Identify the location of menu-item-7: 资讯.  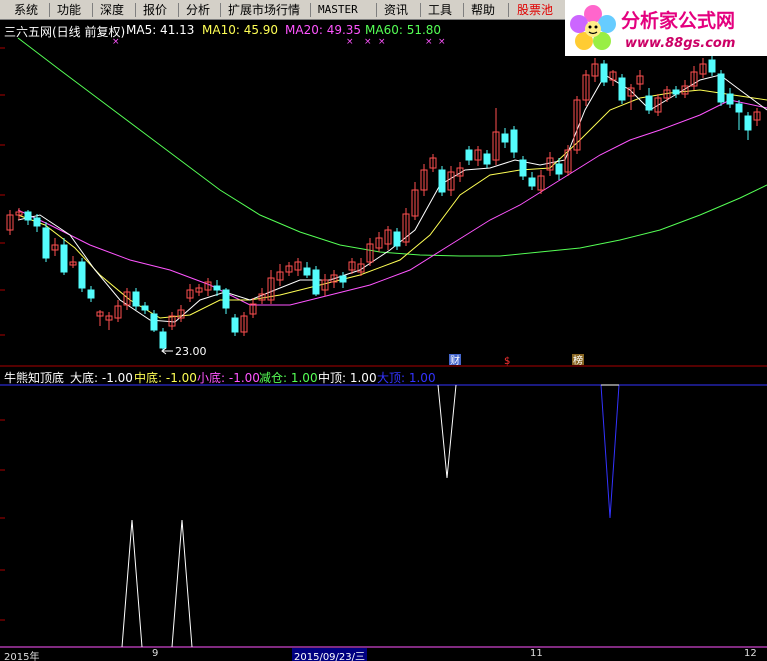
(396, 10).